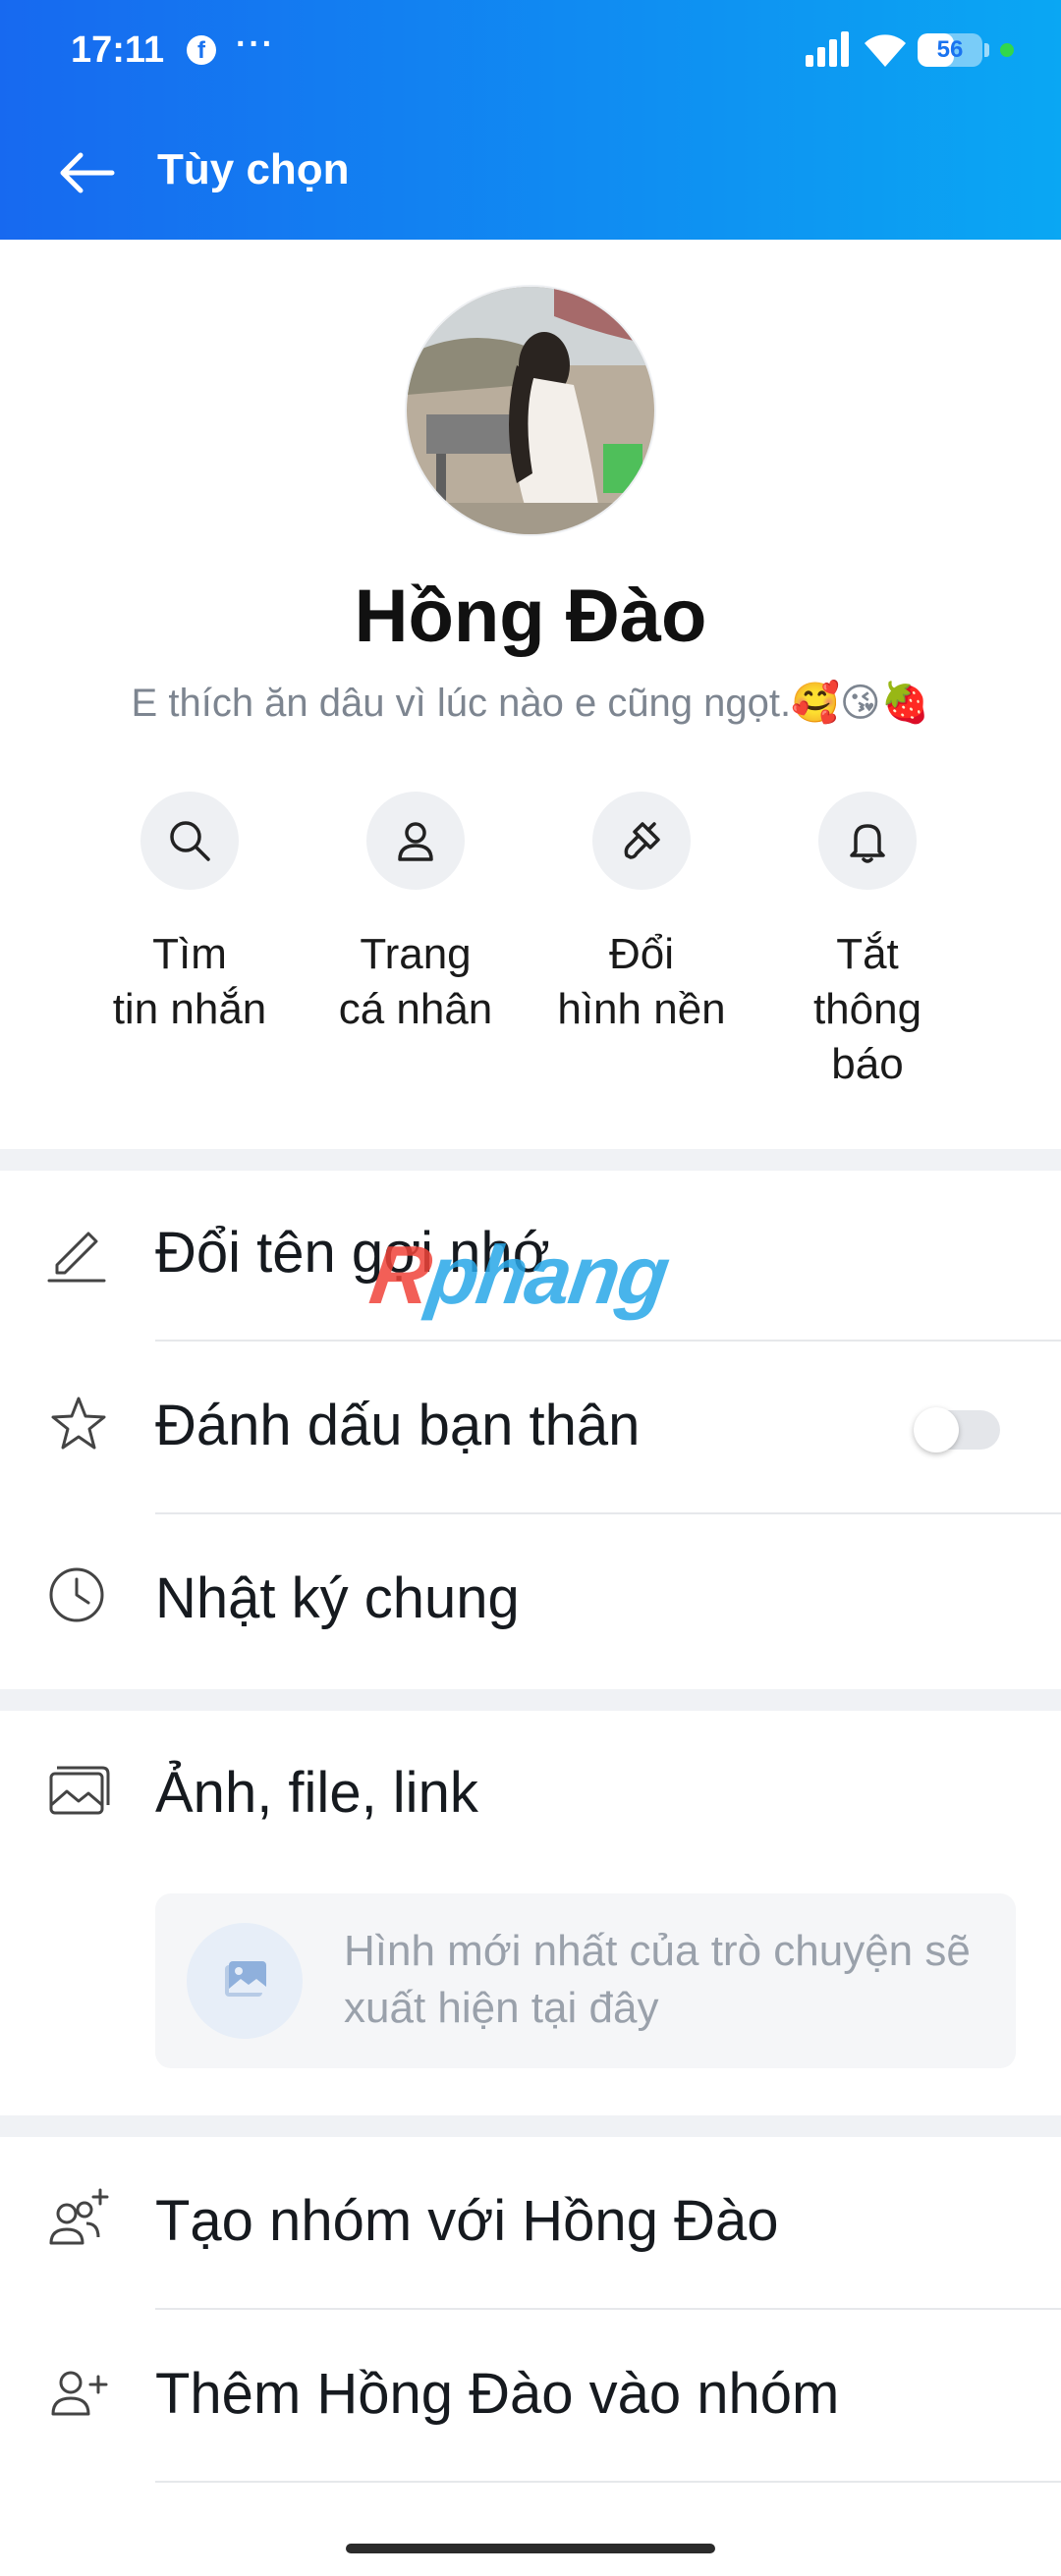 The image size is (1061, 2576). Describe the element at coordinates (497, 2394) in the screenshot. I see `option-add-to-group-label: Thêm Hồng Đào vào nhóm` at that location.